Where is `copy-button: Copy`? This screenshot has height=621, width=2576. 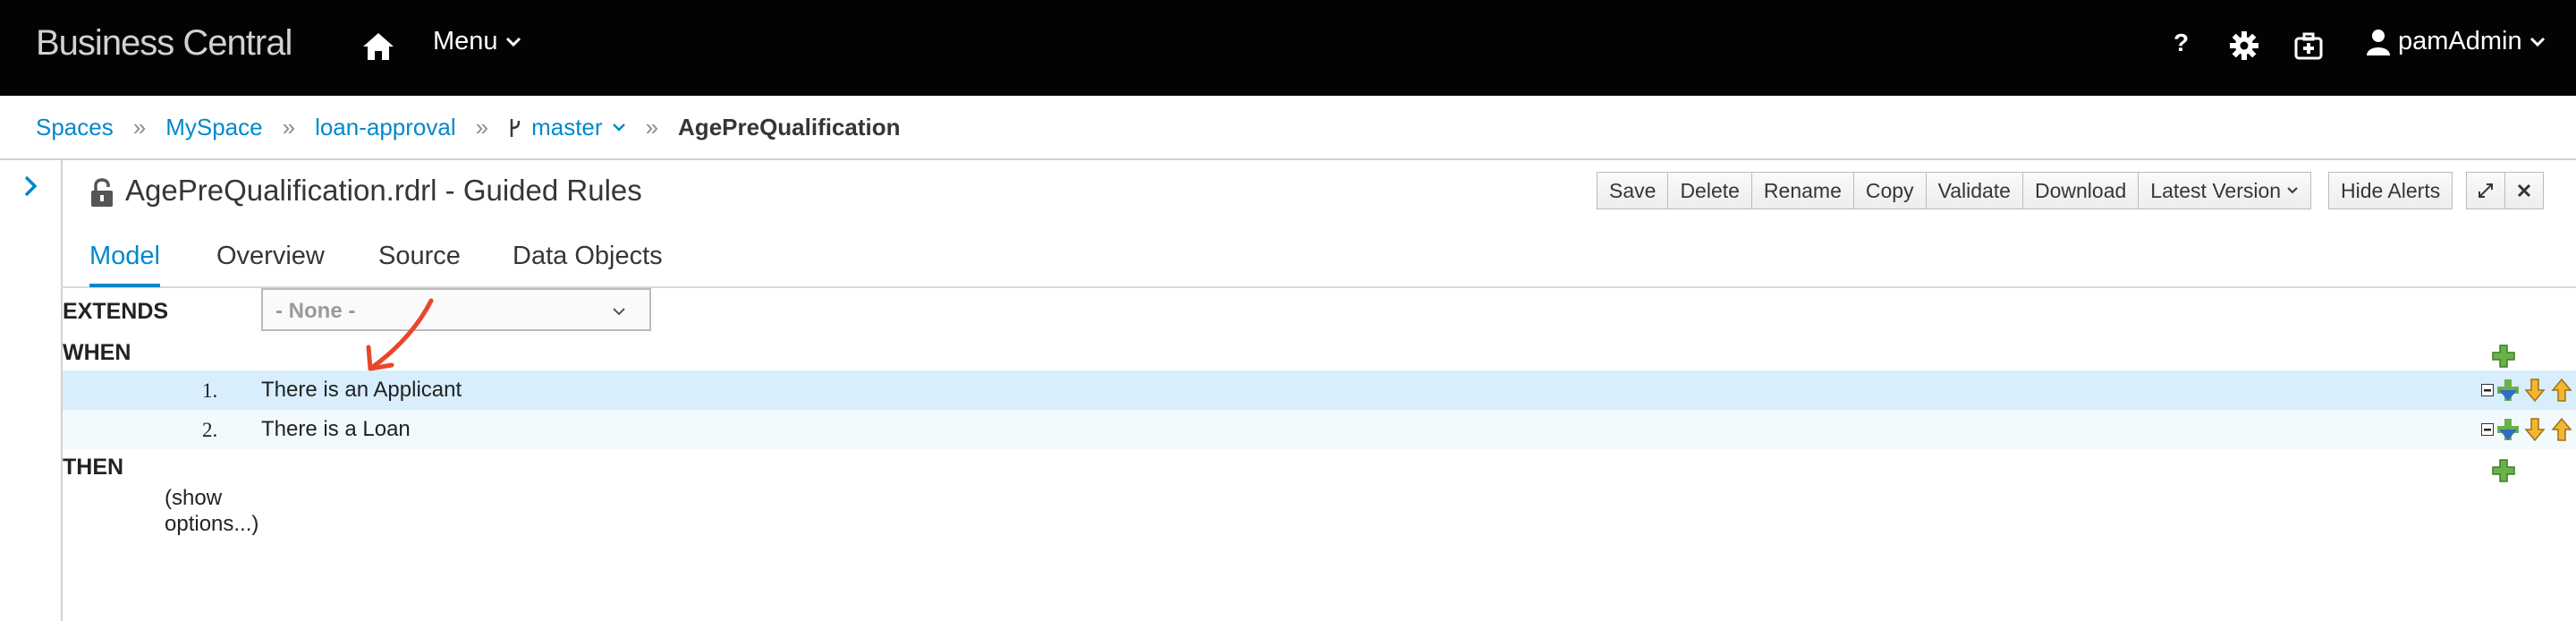
copy-button: Copy is located at coordinates (1889, 191).